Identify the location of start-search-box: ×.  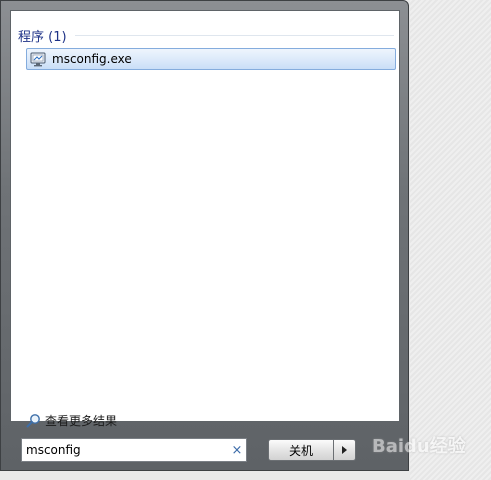
(134, 450).